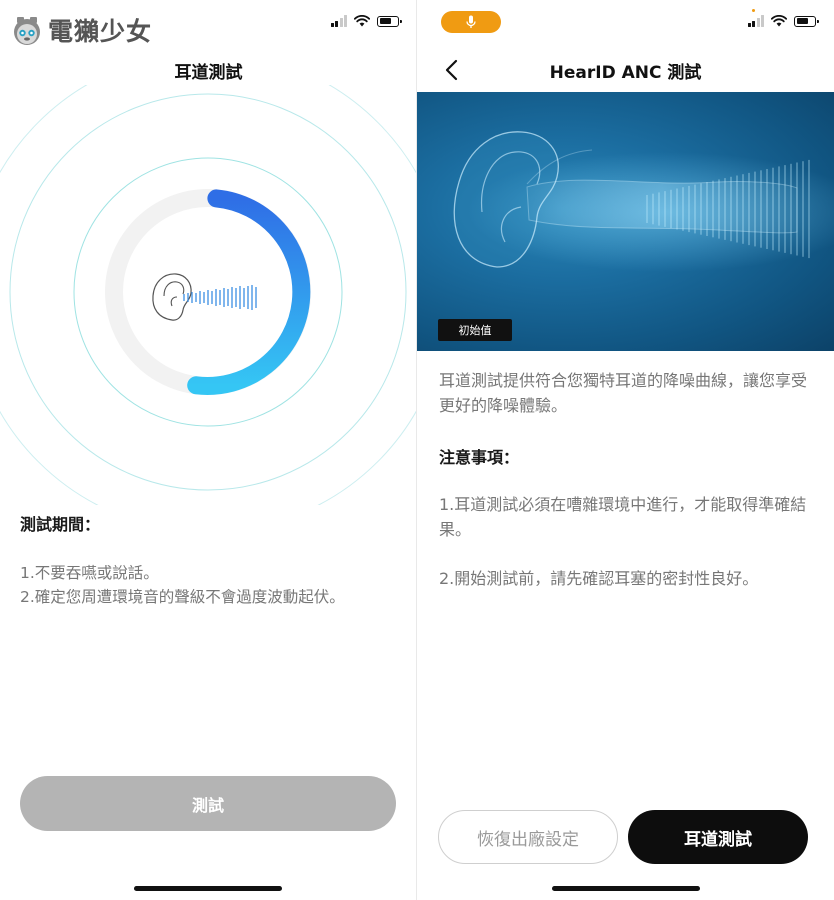  Describe the element at coordinates (100, 31) in the screenshot. I see `watermark-text: 電獺少女` at that location.